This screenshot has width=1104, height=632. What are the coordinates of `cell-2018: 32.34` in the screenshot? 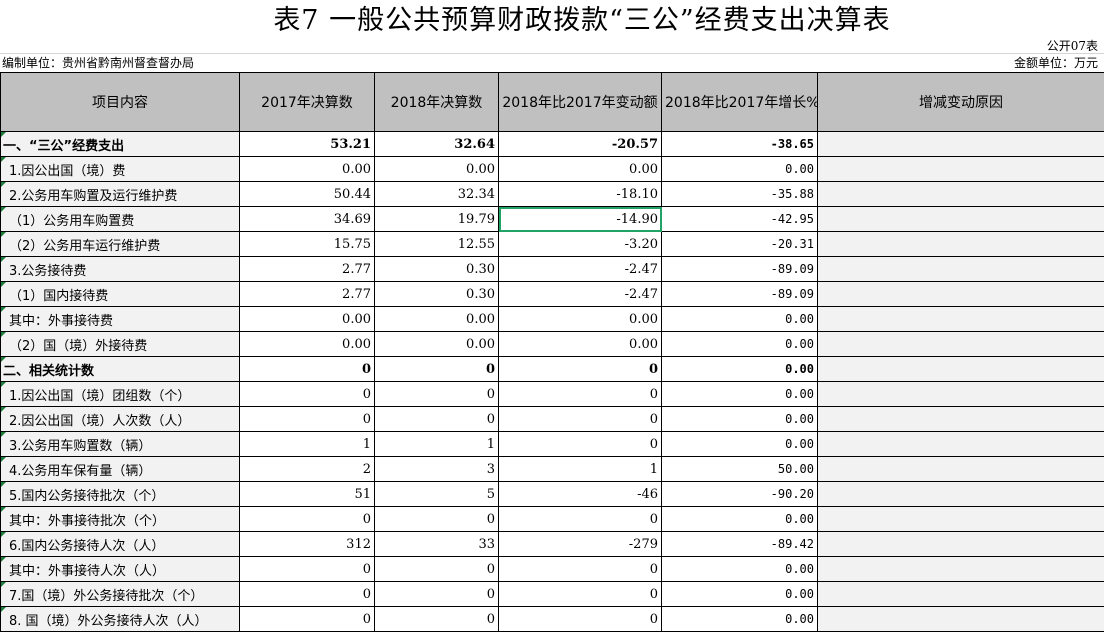 It's located at (437, 194).